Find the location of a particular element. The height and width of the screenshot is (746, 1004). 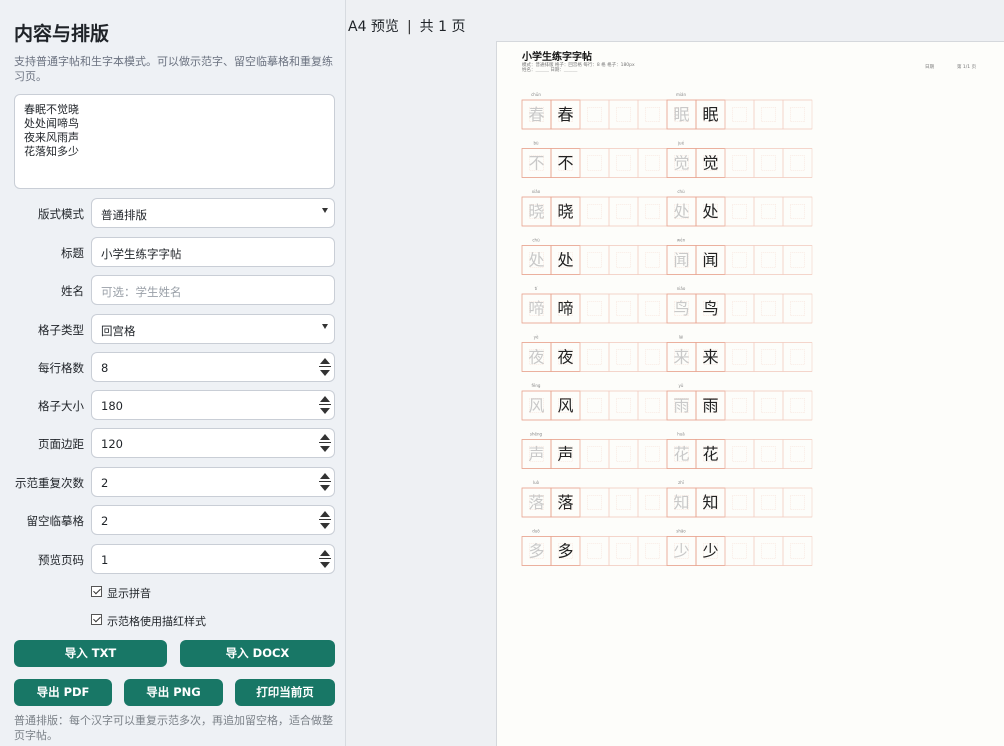

demo-character: 雨 is located at coordinates (710, 405).